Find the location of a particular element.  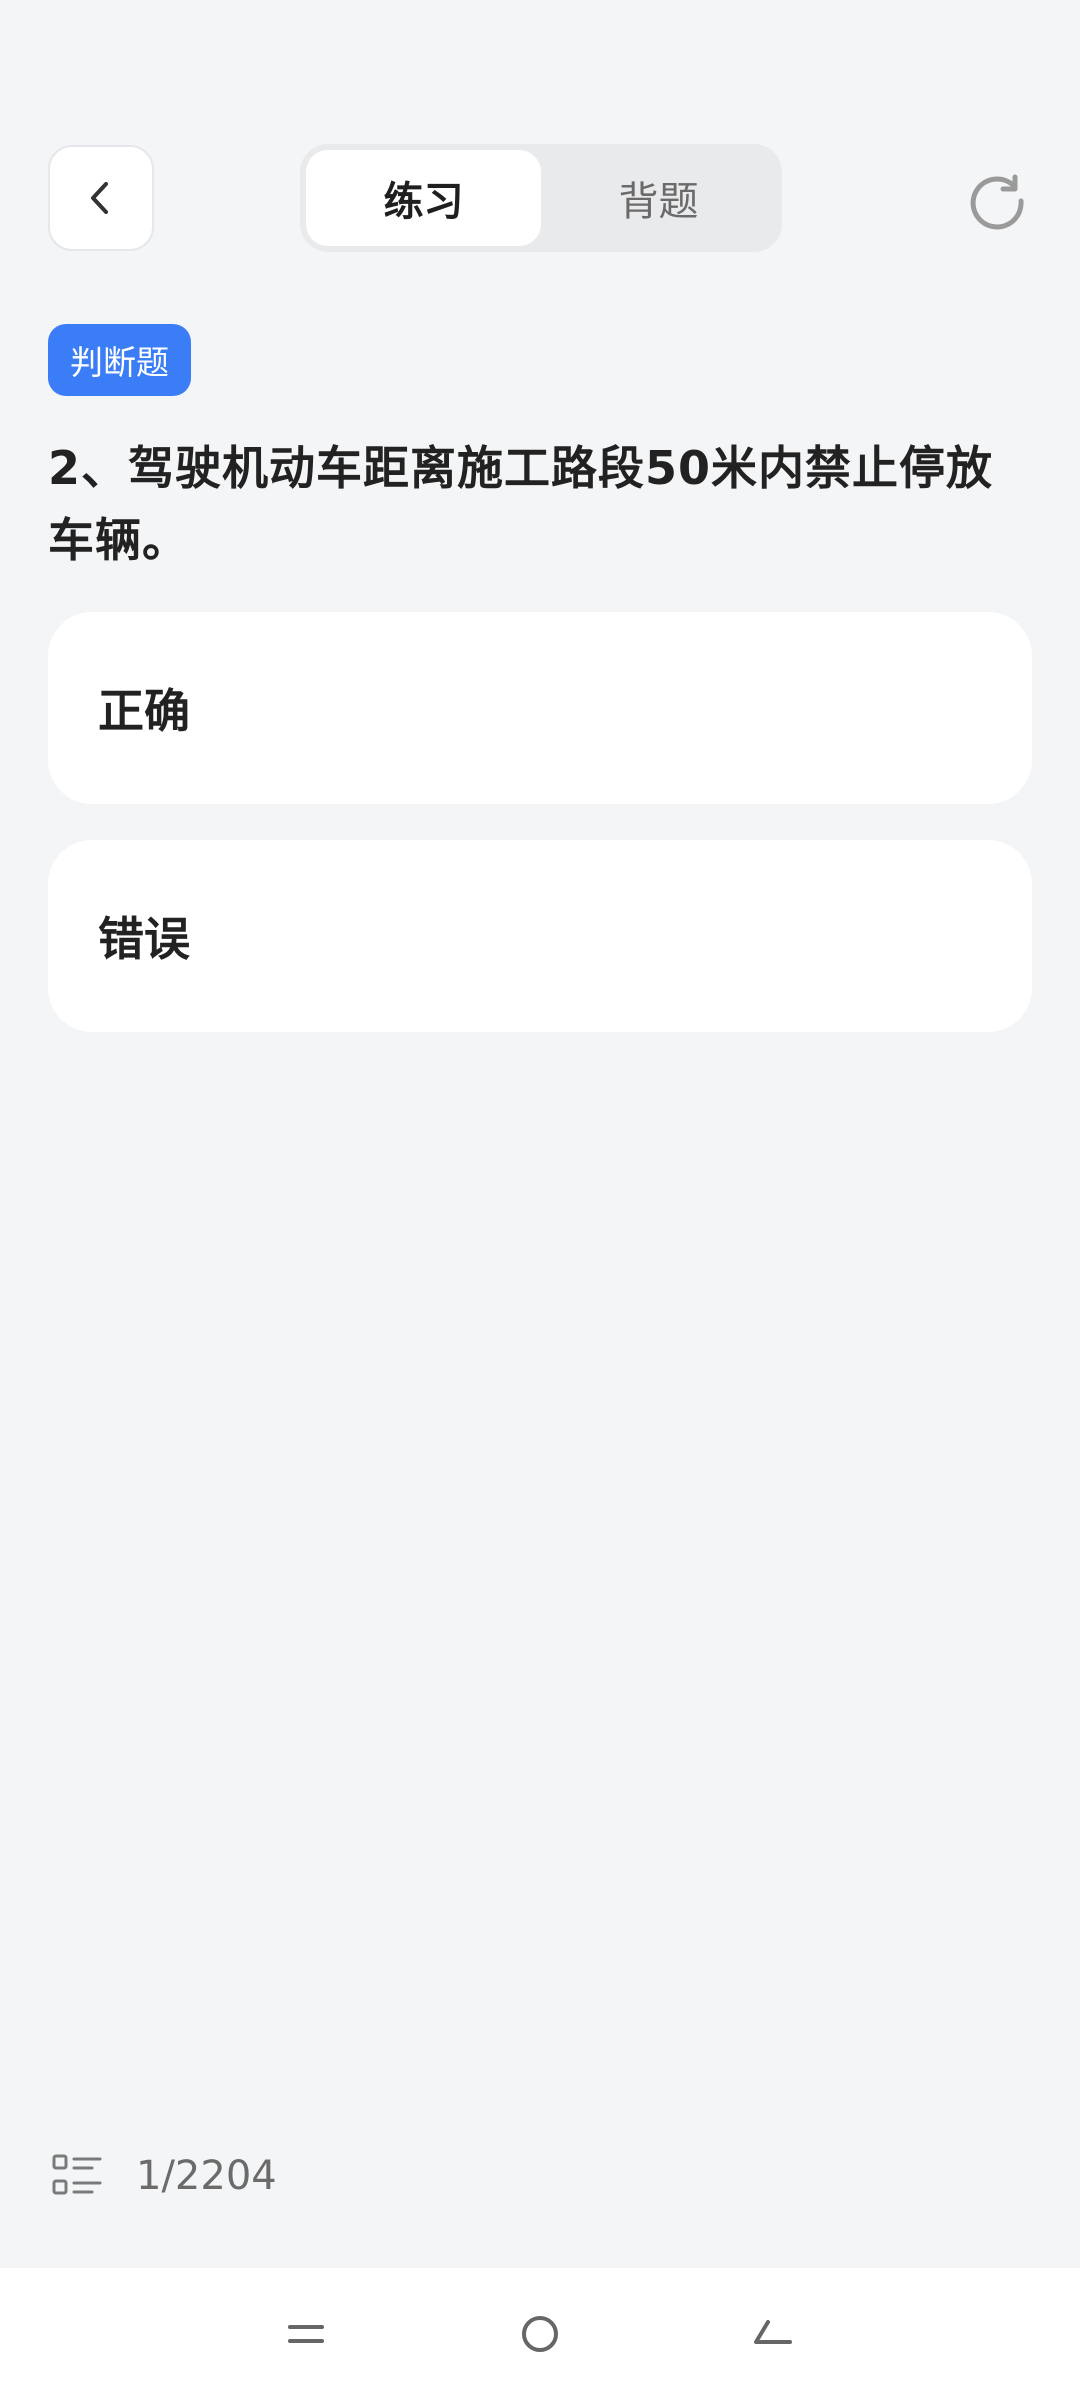

nav-back-button is located at coordinates (772, 2334).